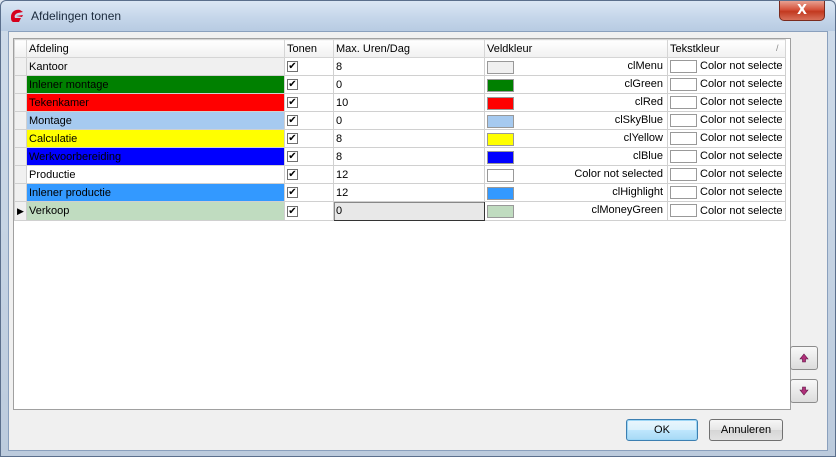 The image size is (836, 457). What do you see at coordinates (637, 191) in the screenshot?
I see `veldkleur-name: clHighlight` at bounding box center [637, 191].